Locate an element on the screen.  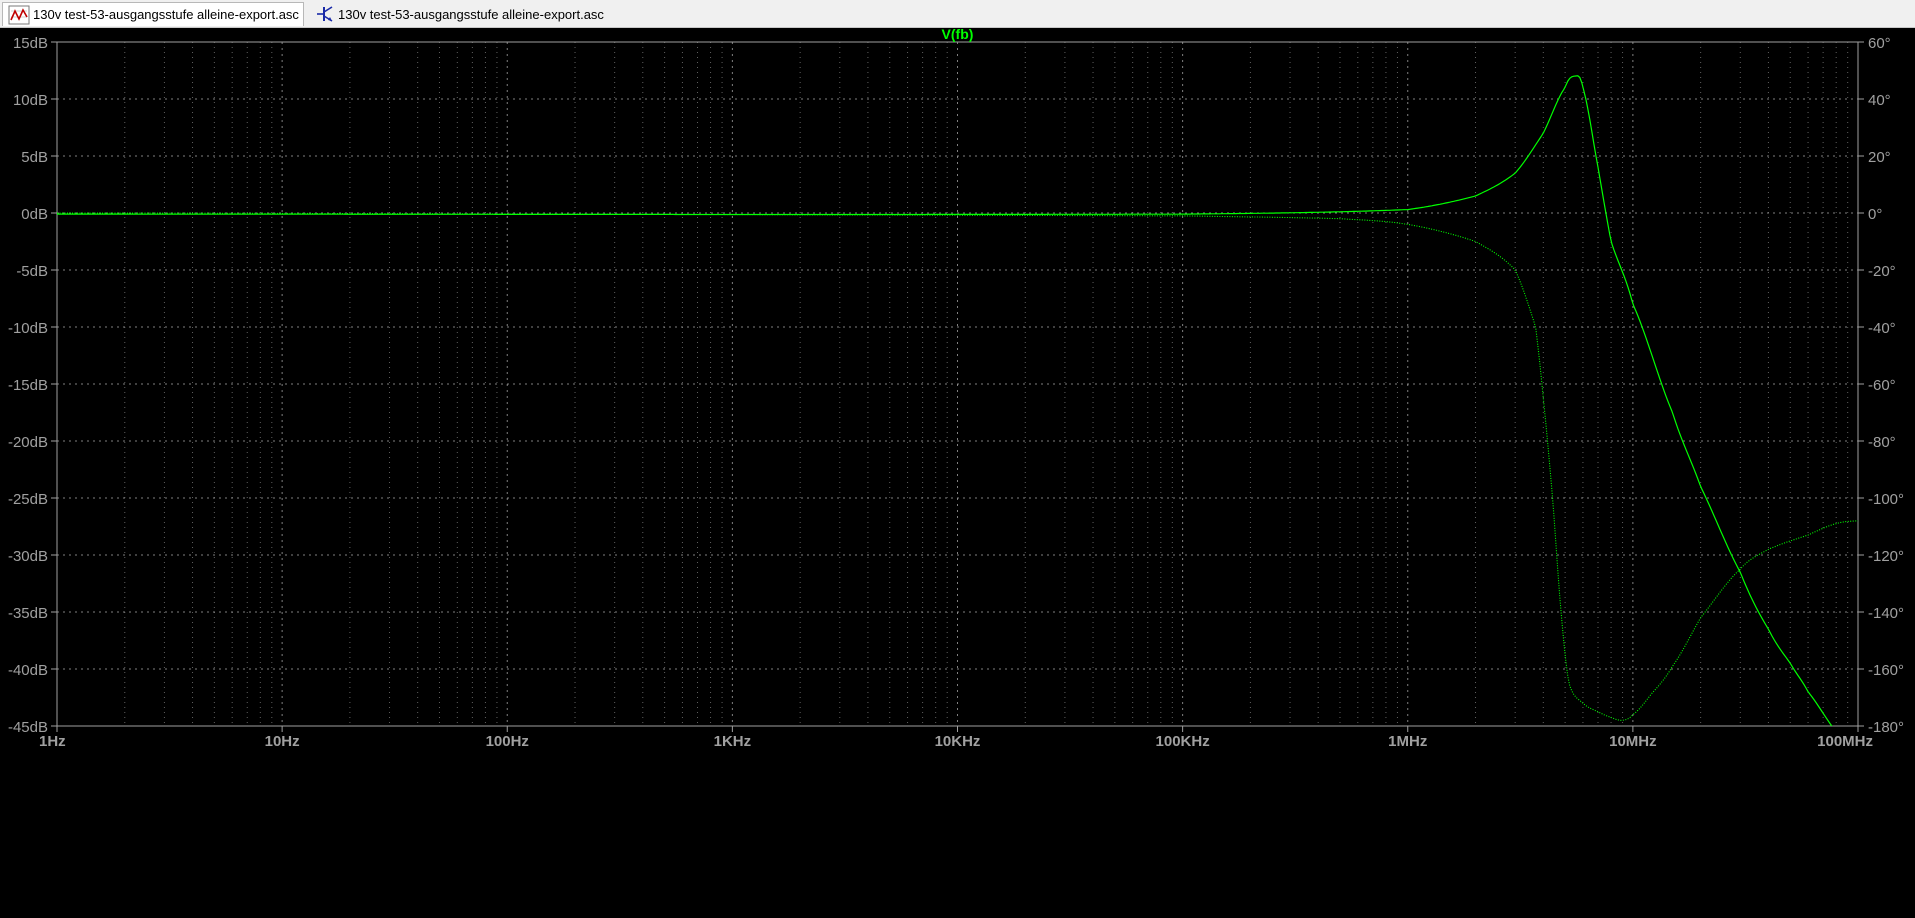
y-tick-label-left: -10dB is located at coordinates (28, 328).